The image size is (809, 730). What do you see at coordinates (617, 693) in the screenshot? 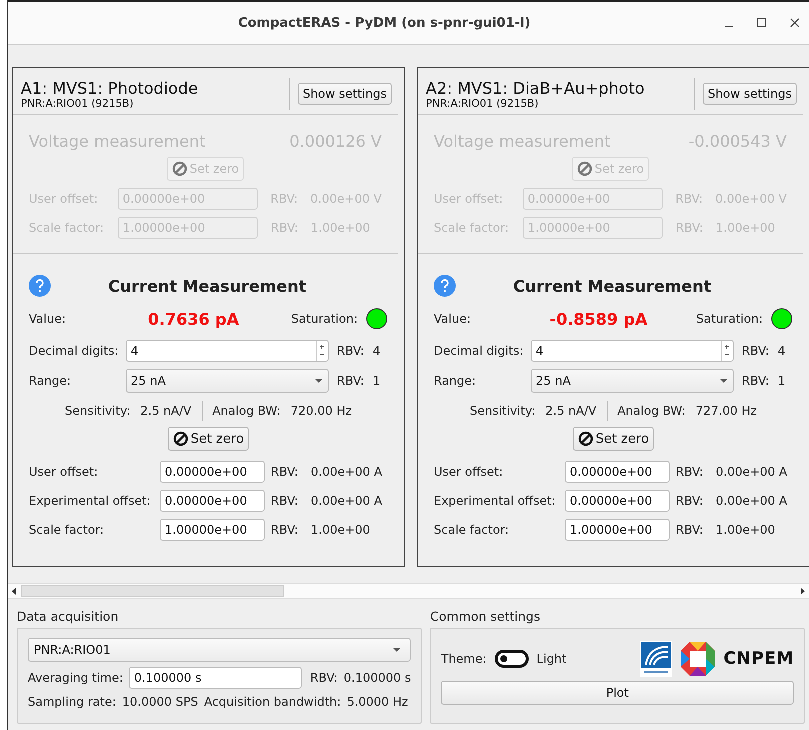
I see `plot-button: Plot` at bounding box center [617, 693].